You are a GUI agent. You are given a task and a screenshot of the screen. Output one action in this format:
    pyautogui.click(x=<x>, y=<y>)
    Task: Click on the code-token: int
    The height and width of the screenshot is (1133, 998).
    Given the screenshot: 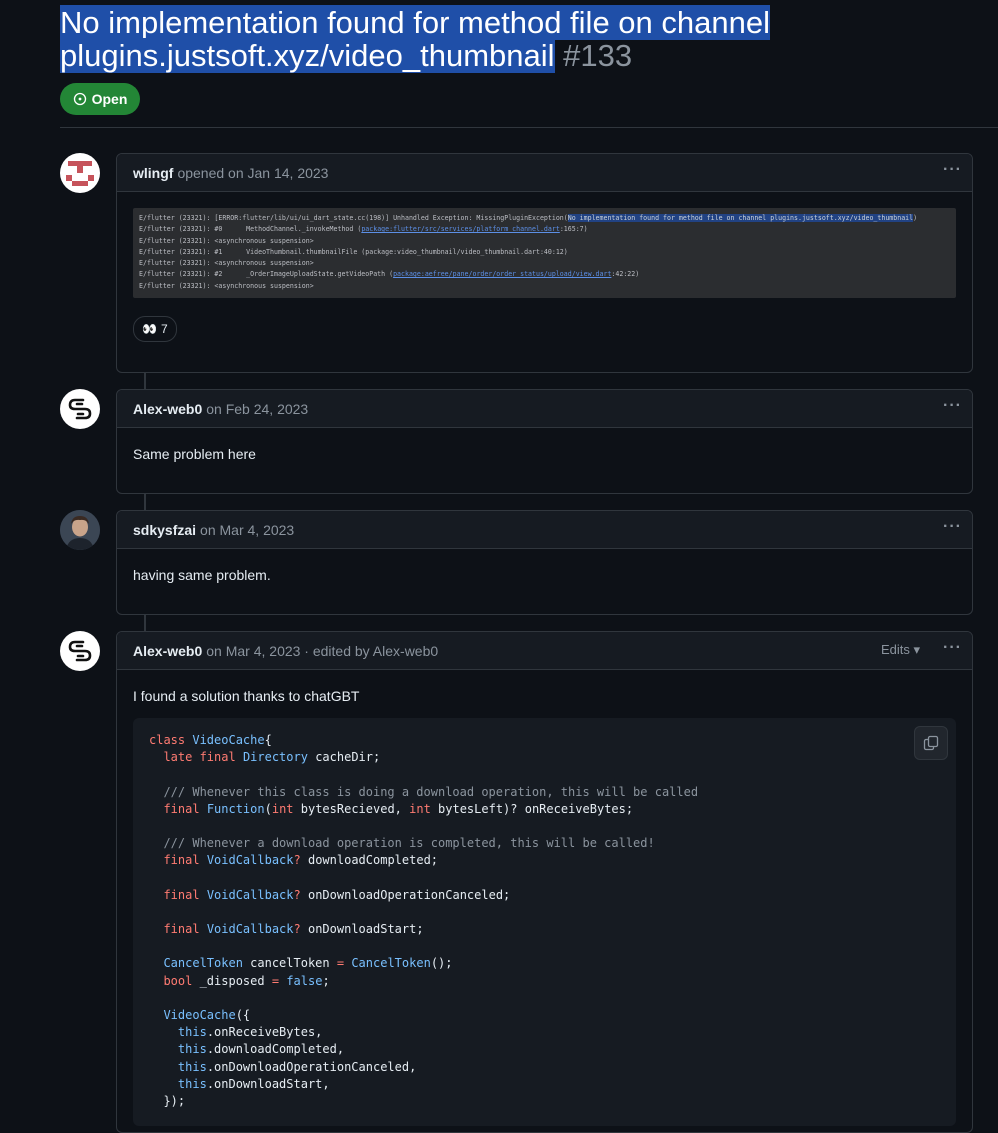 What is the action you would take?
    pyautogui.click(x=282, y=808)
    